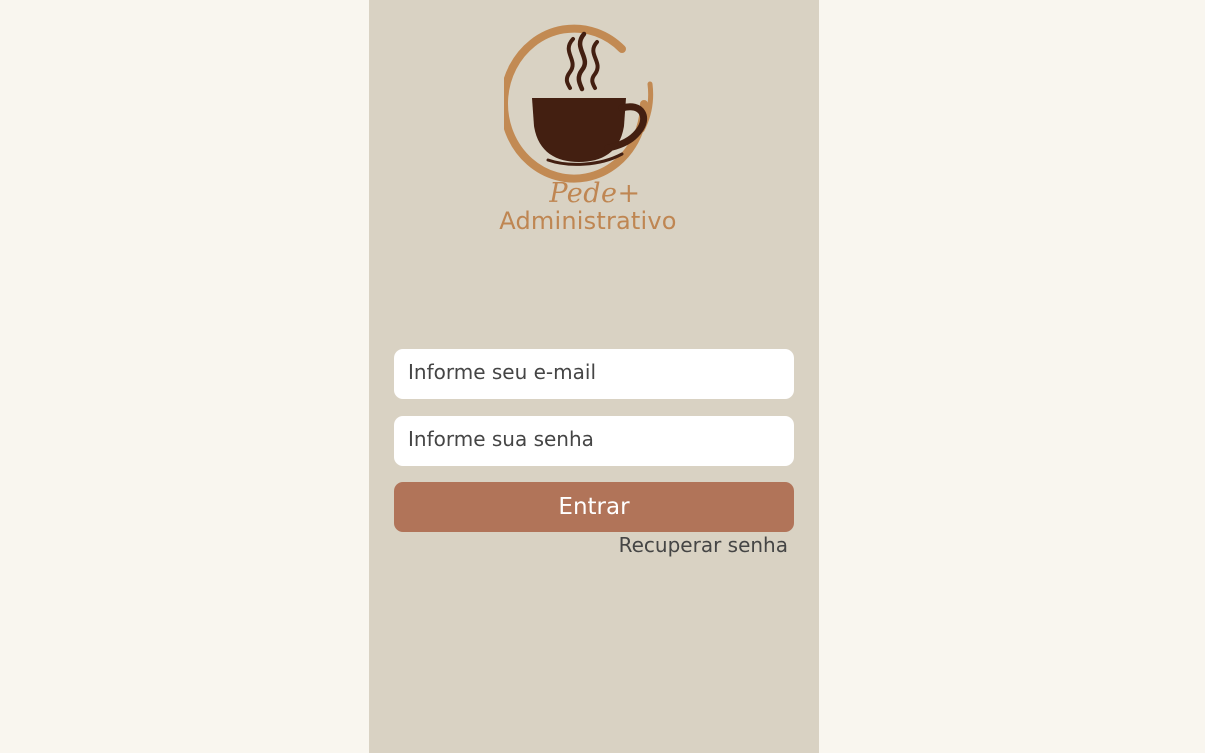  Describe the element at coordinates (579, 103) in the screenshot. I see `coffee-cup-icon` at that location.